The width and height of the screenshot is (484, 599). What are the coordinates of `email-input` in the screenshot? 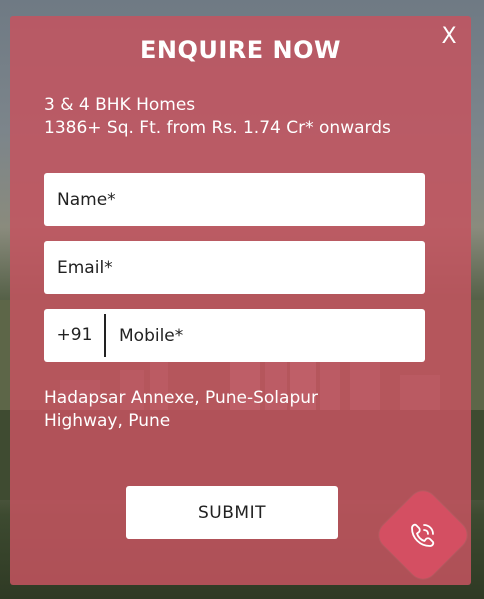 It's located at (234, 267).